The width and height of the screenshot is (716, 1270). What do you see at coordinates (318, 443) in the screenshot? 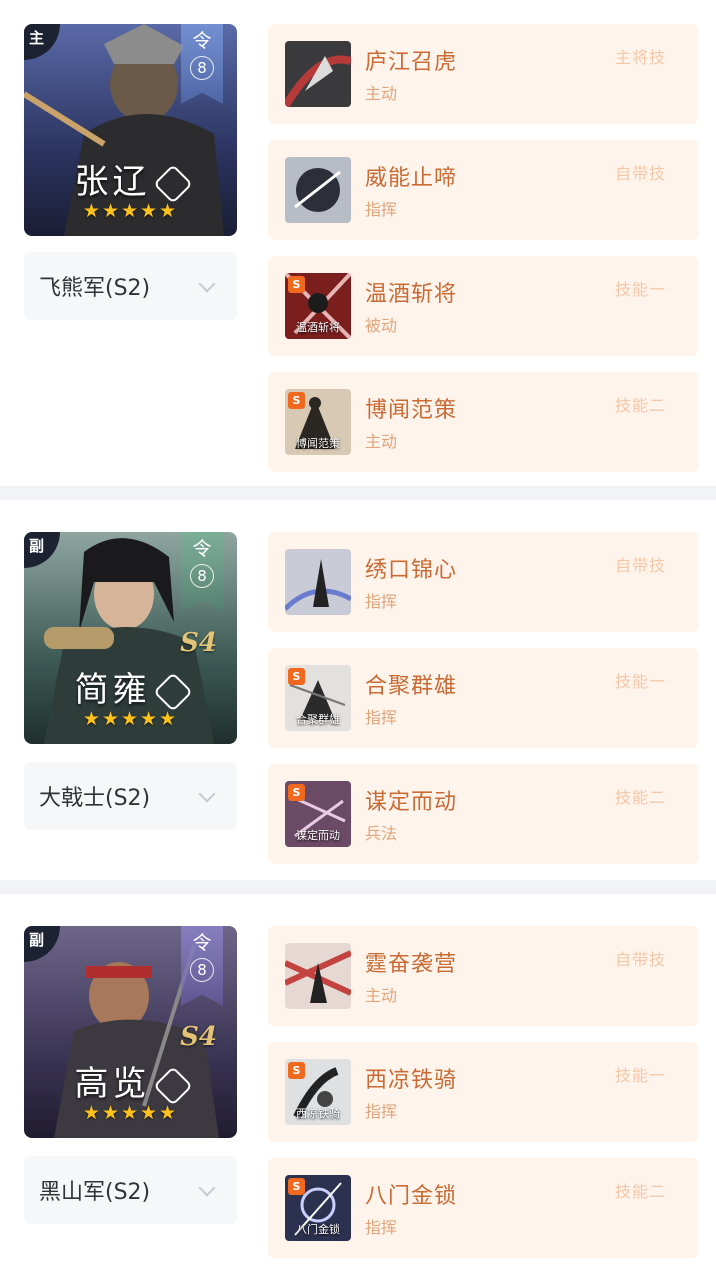
I see `skill-caption: 博闻范策` at bounding box center [318, 443].